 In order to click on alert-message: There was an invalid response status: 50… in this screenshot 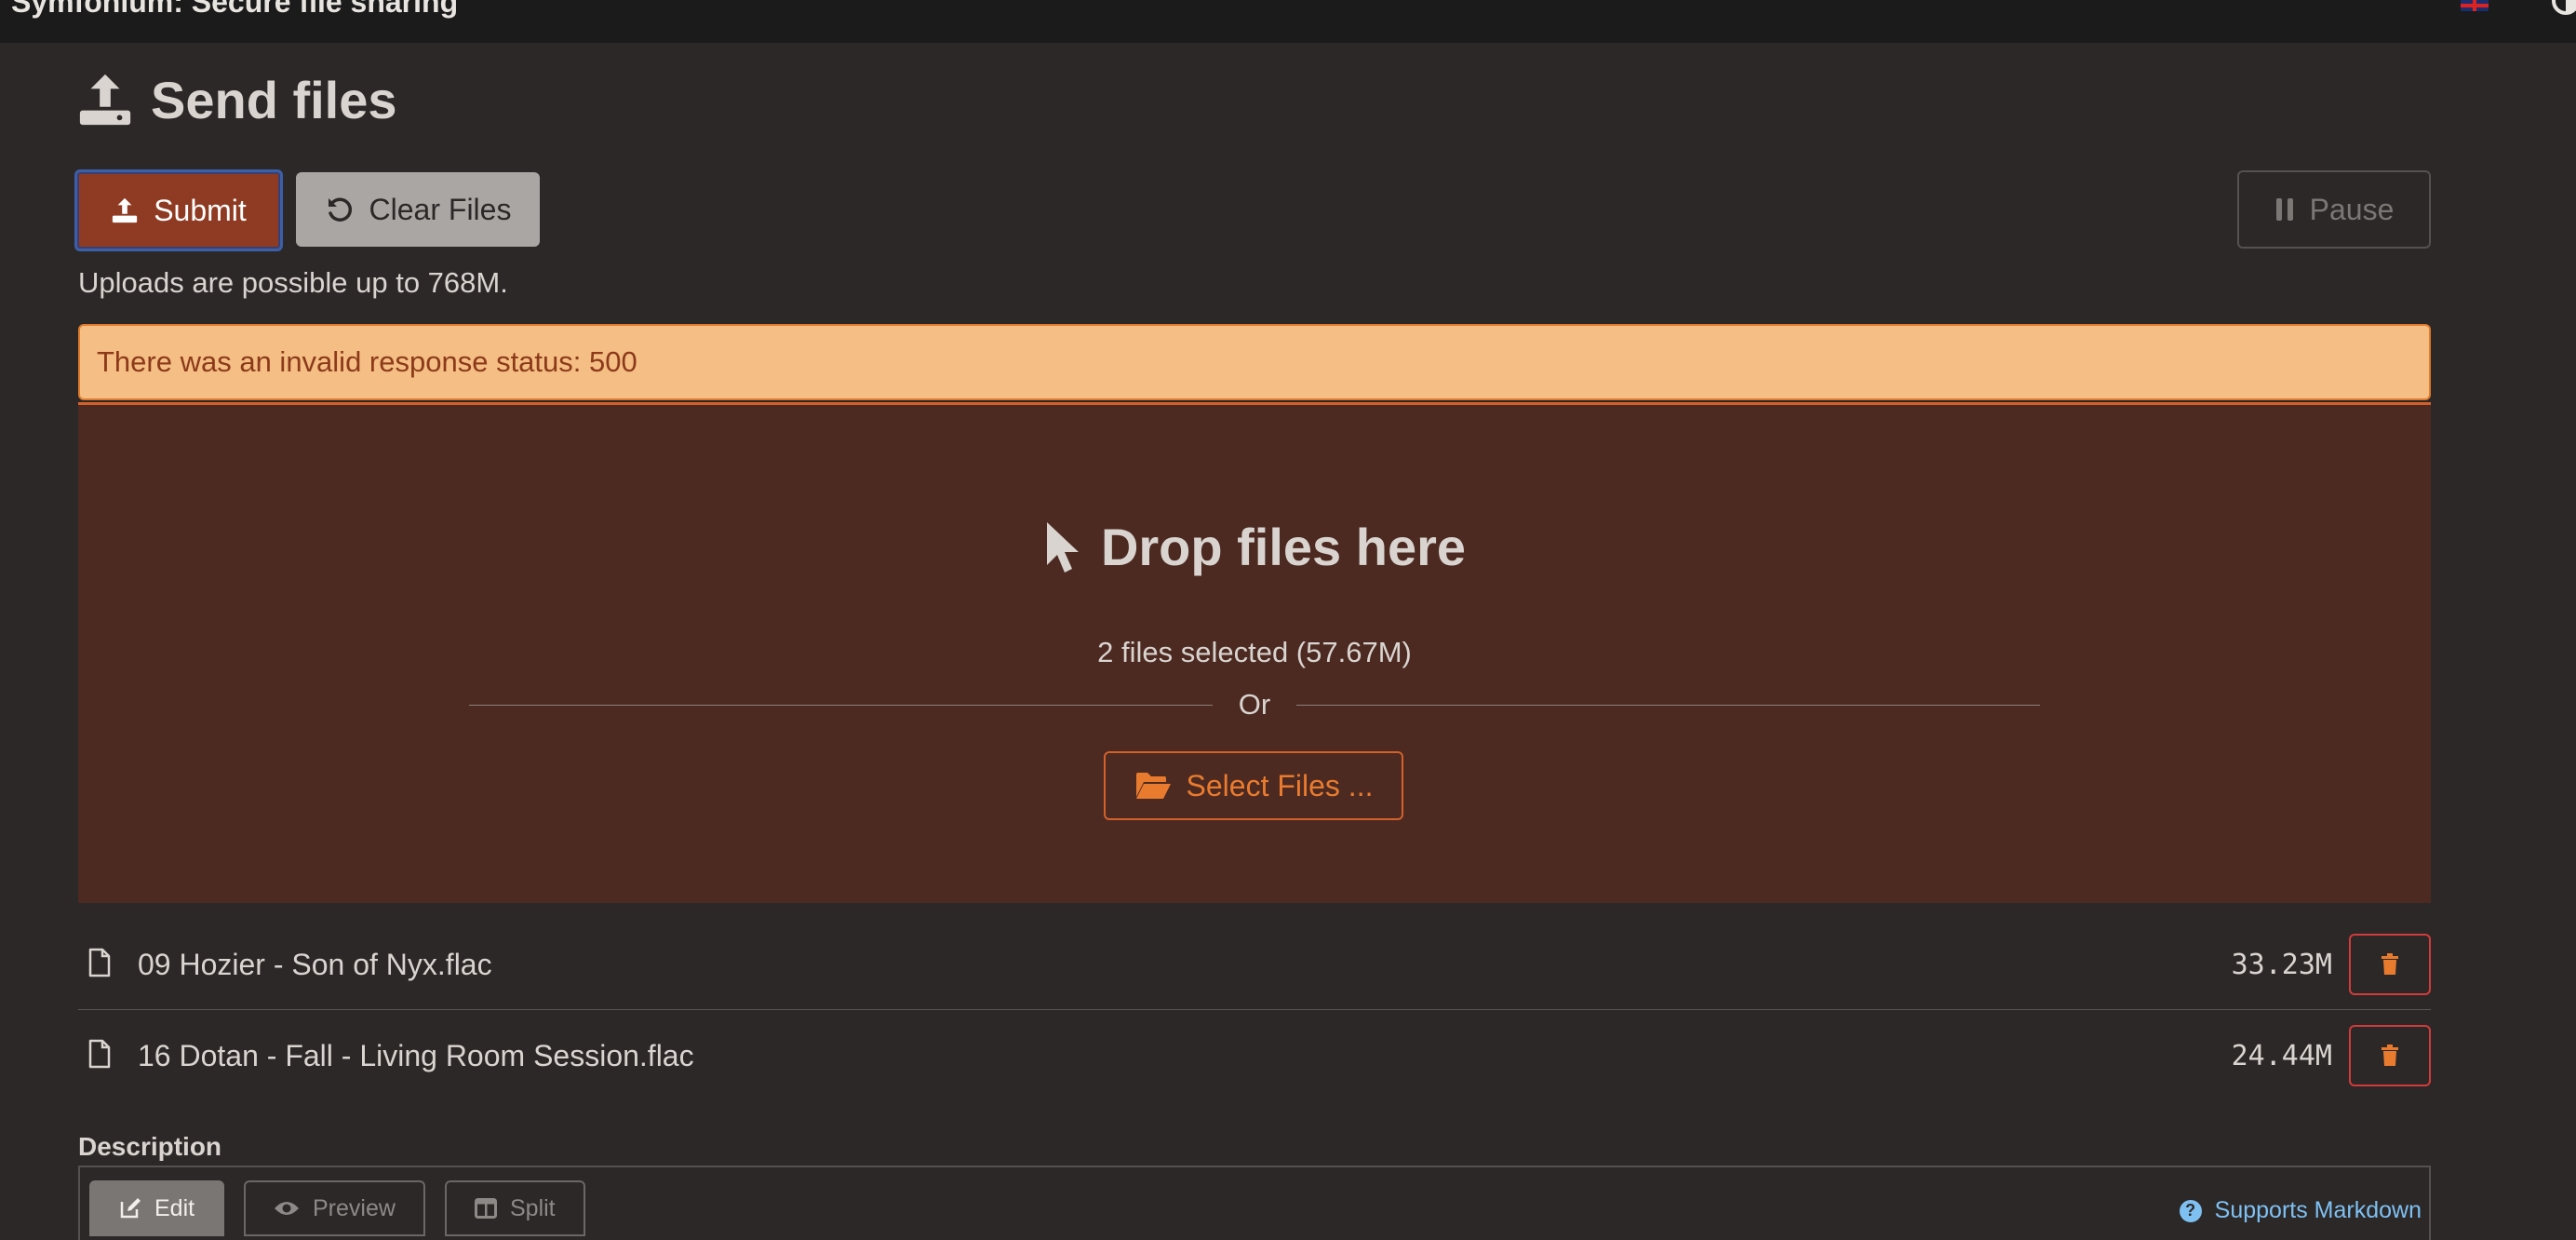, I will do `click(367, 361)`.